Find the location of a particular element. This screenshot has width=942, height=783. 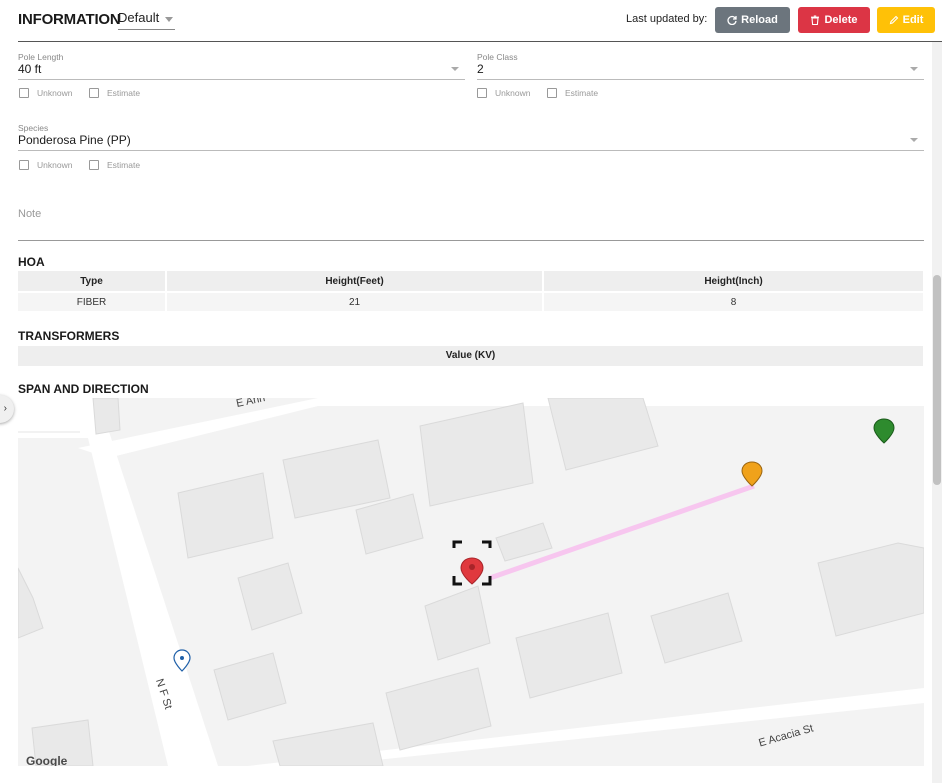

species-flags: Unknown Estimate is located at coordinates (119, 166).